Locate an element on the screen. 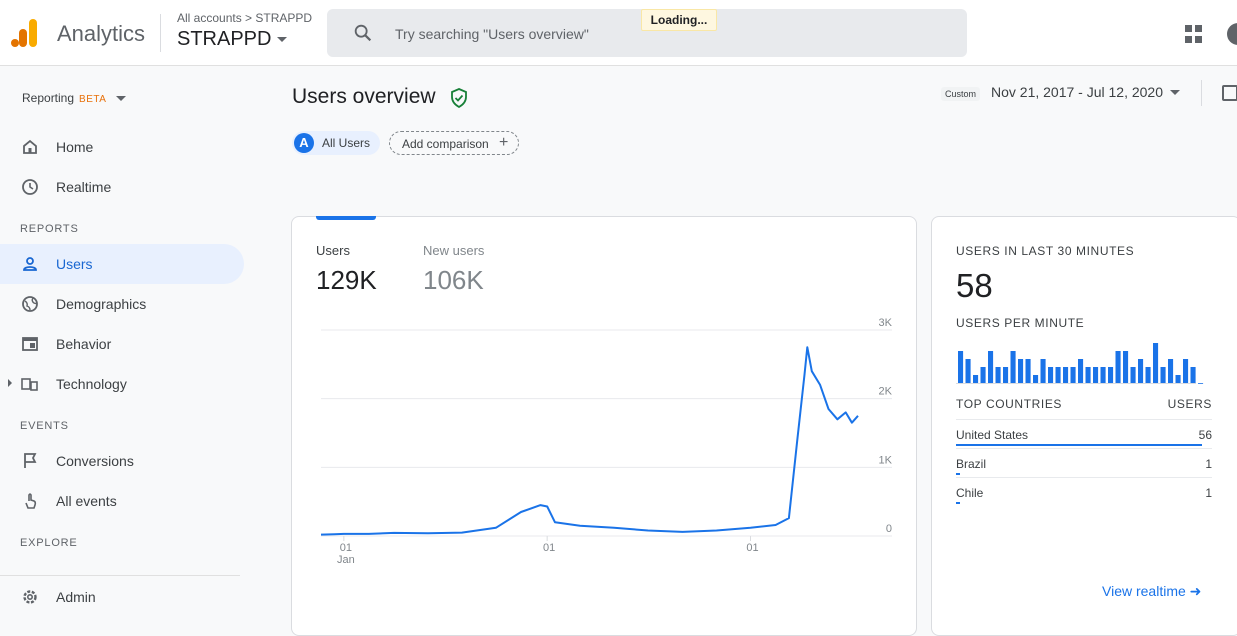  expand-arrow-icon is located at coordinates (10, 383).